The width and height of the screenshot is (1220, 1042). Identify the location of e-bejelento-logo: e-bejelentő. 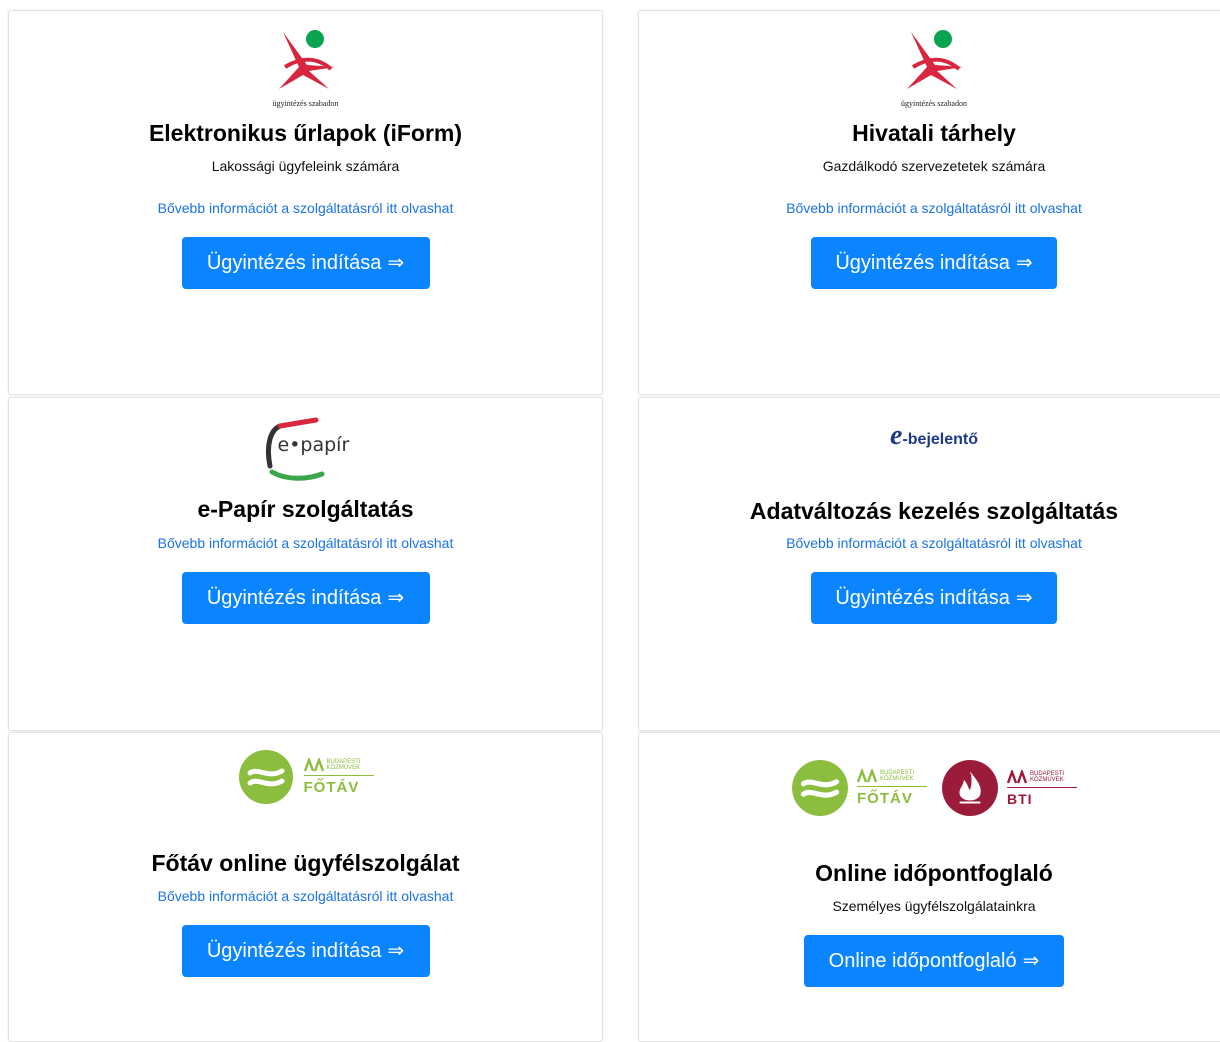
(929, 436).